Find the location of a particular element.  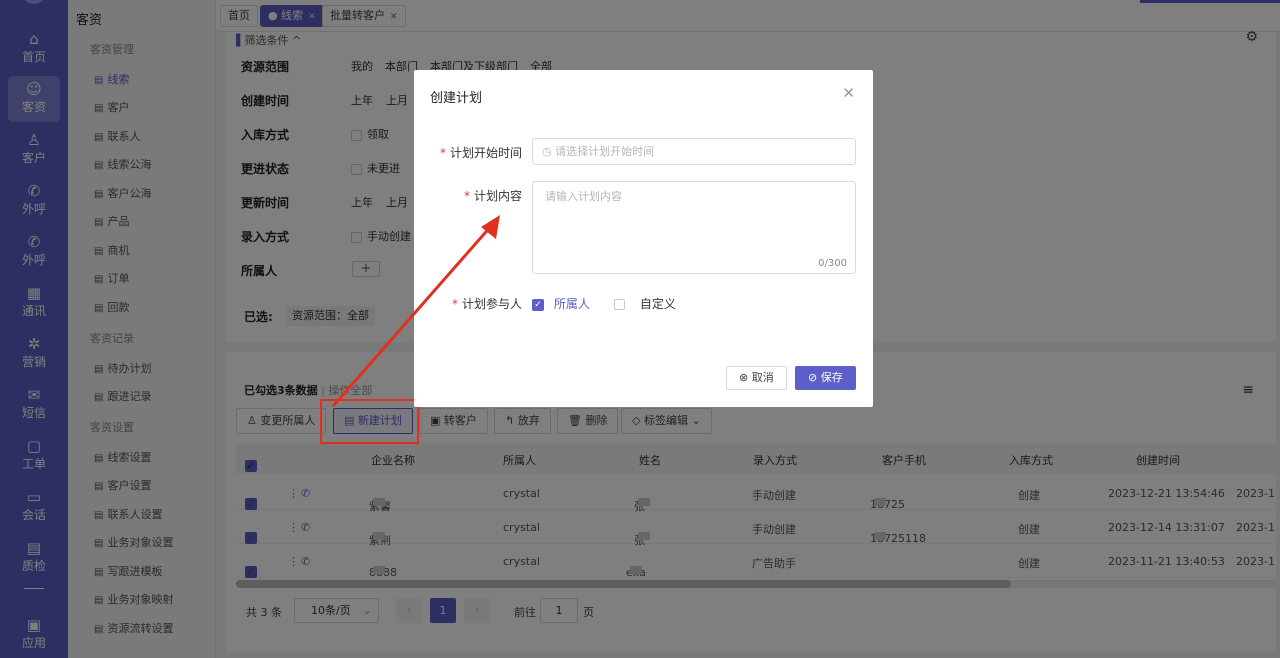

participants-label: * 计划参与人 is located at coordinates (486, 304).